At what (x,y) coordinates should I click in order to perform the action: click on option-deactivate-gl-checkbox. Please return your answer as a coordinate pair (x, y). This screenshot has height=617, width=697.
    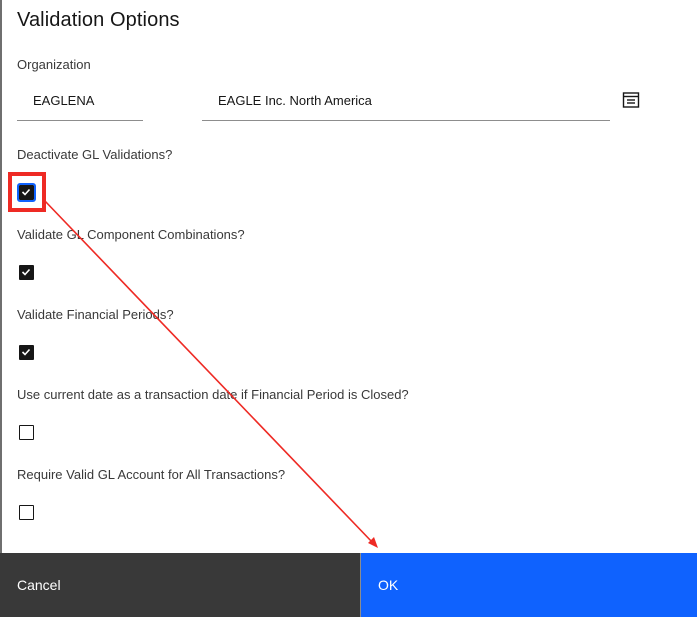
    Looking at the image, I should click on (26, 192).